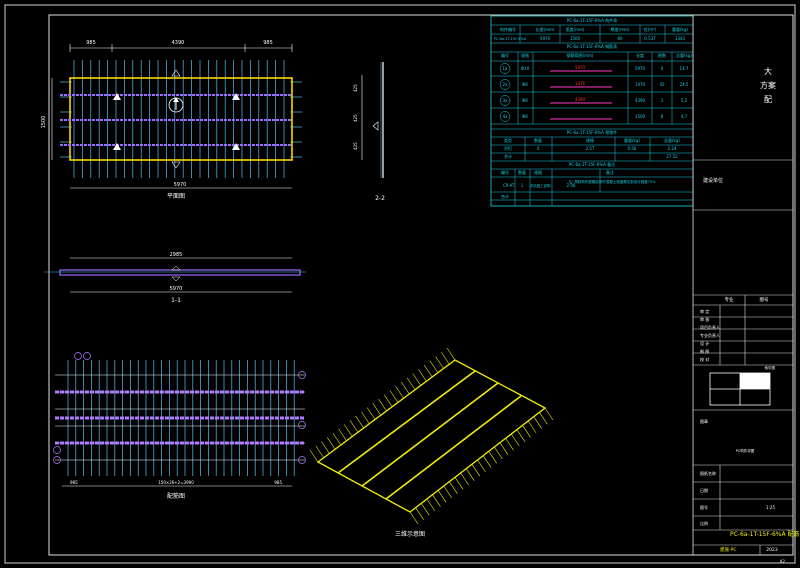 The width and height of the screenshot is (800, 568). Describe the element at coordinates (662, 55) in the screenshot. I see `t2-h4: 根数` at that location.